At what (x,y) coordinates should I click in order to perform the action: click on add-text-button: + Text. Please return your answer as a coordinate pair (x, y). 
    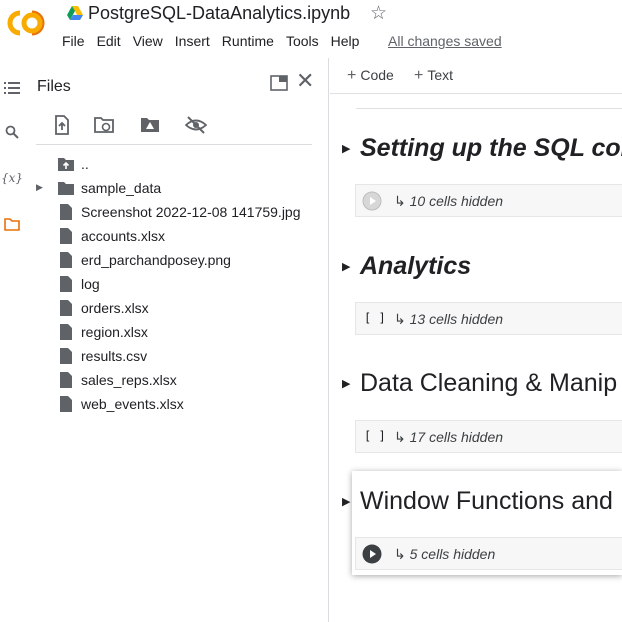
    Looking at the image, I should click on (433, 76).